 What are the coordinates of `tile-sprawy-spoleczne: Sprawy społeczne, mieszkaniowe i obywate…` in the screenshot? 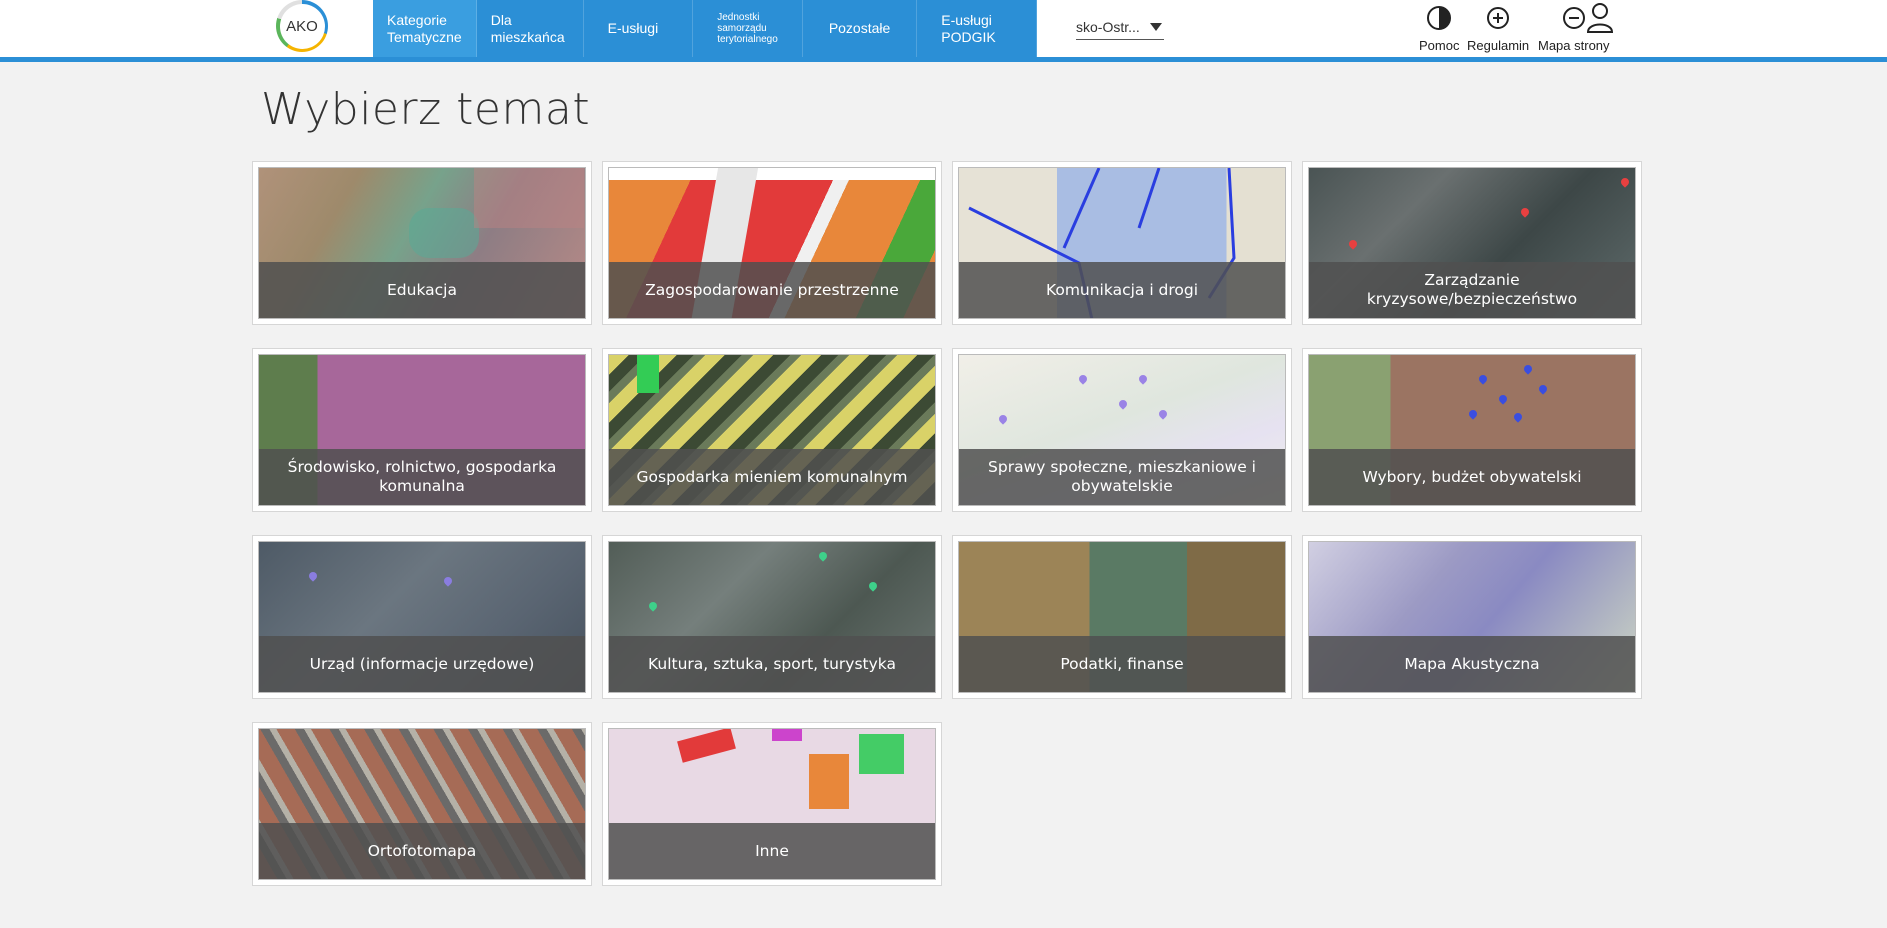 It's located at (1122, 430).